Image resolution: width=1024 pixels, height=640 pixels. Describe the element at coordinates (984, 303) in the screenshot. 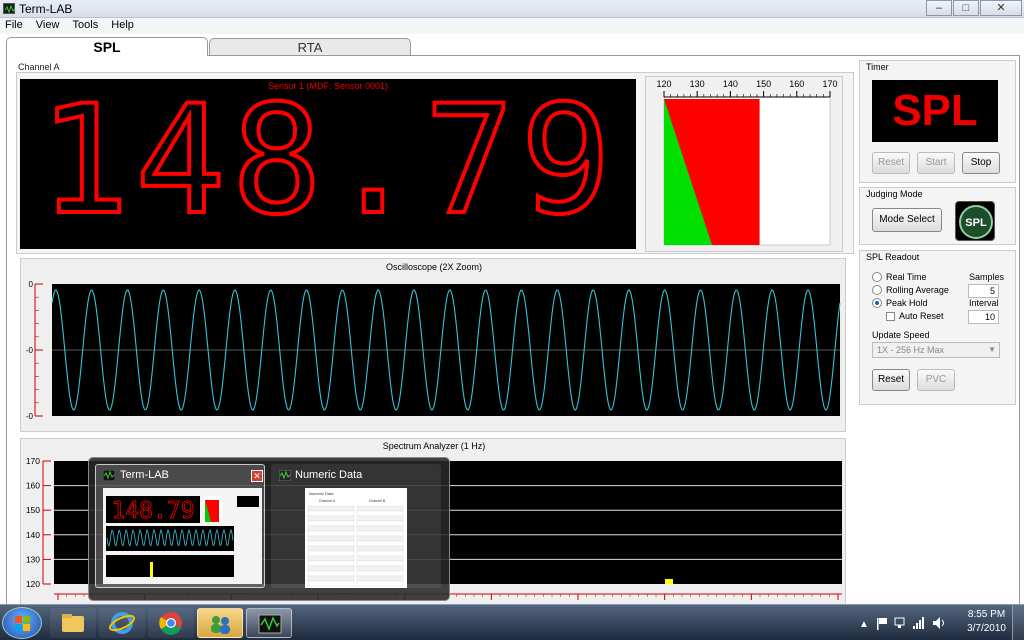

I see `interval-label: Interval` at that location.